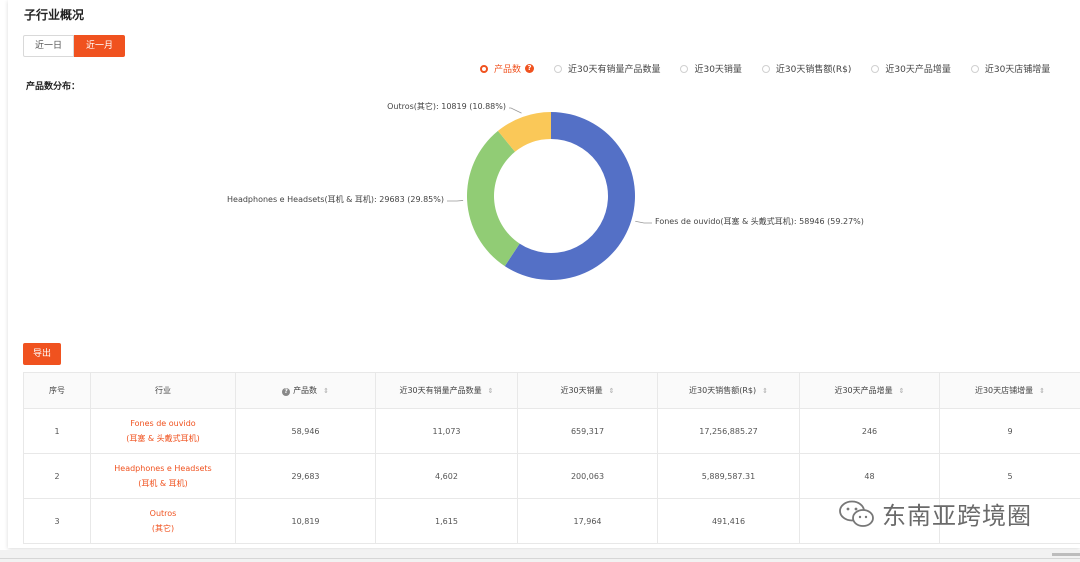  I want to click on industry-link: Headphones e Headsets, so click(163, 468).